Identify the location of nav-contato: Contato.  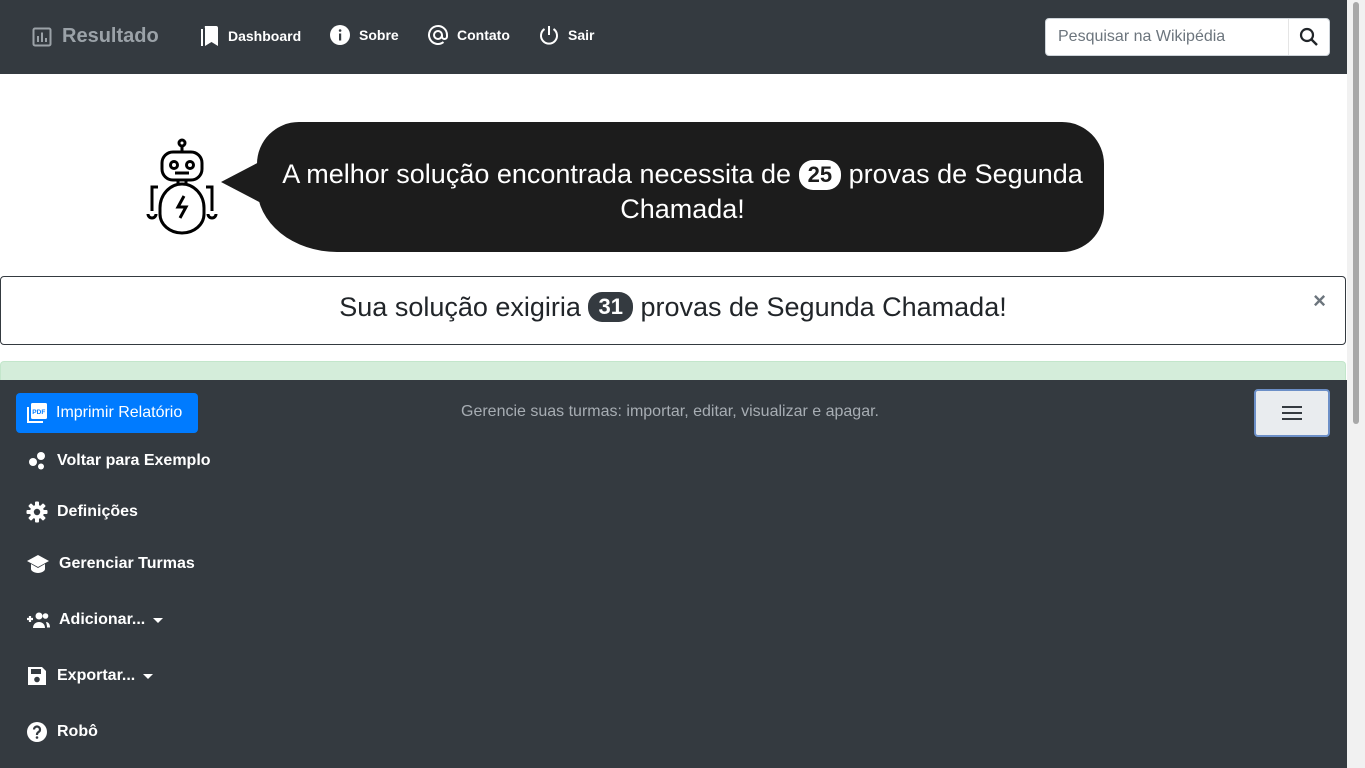
(468, 35).